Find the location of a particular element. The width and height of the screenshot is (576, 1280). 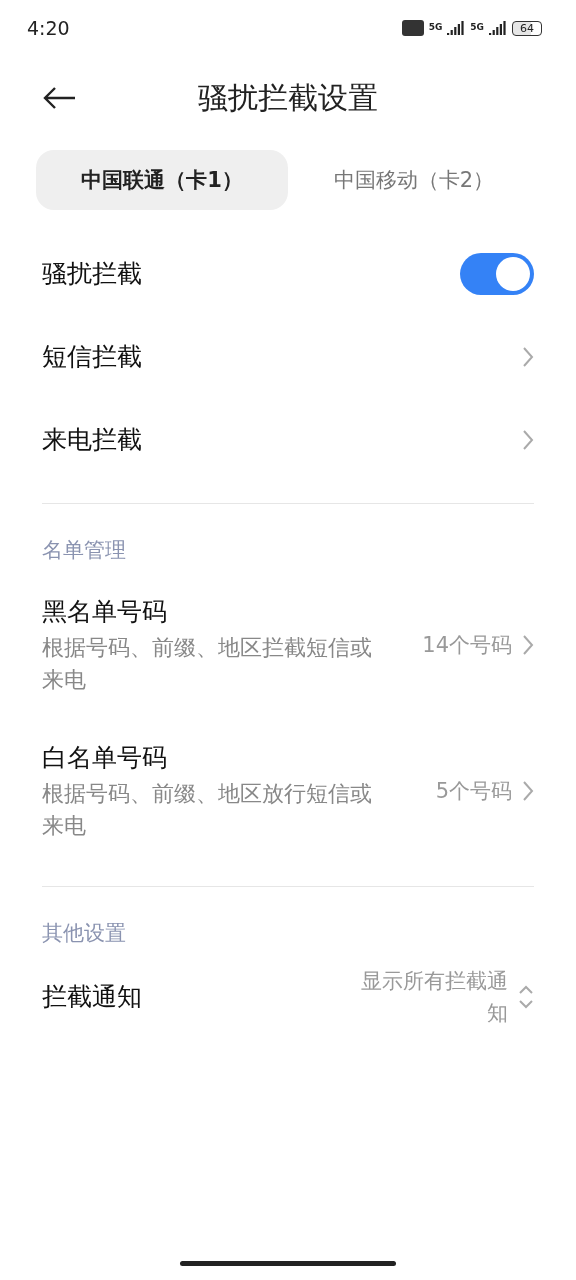

row-value: 显示所有拦截通知 is located at coordinates (434, 997).